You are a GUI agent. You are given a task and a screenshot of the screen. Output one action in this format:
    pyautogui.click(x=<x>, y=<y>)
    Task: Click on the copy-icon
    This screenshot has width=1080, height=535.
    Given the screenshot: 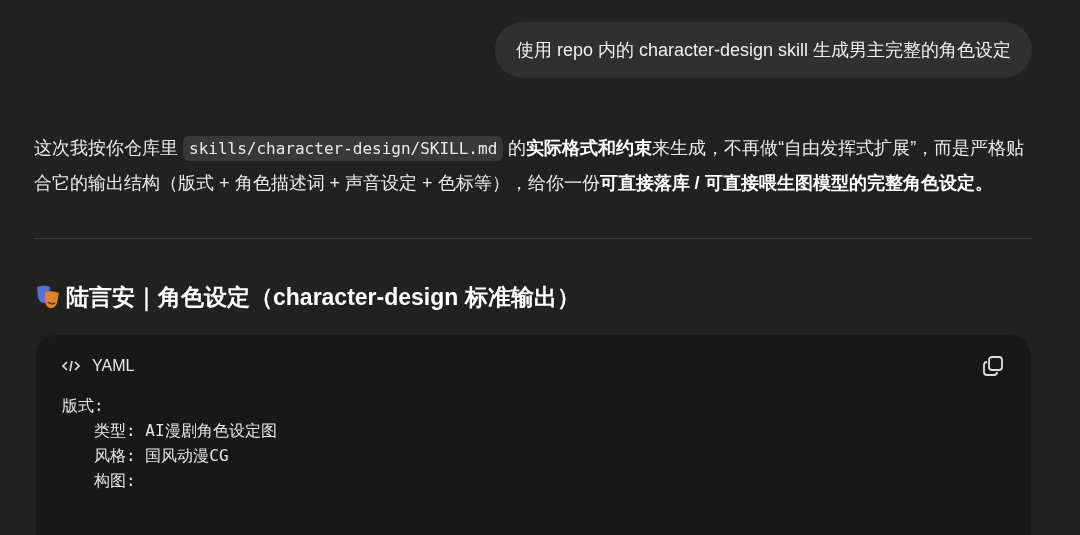 What is the action you would take?
    pyautogui.click(x=993, y=366)
    